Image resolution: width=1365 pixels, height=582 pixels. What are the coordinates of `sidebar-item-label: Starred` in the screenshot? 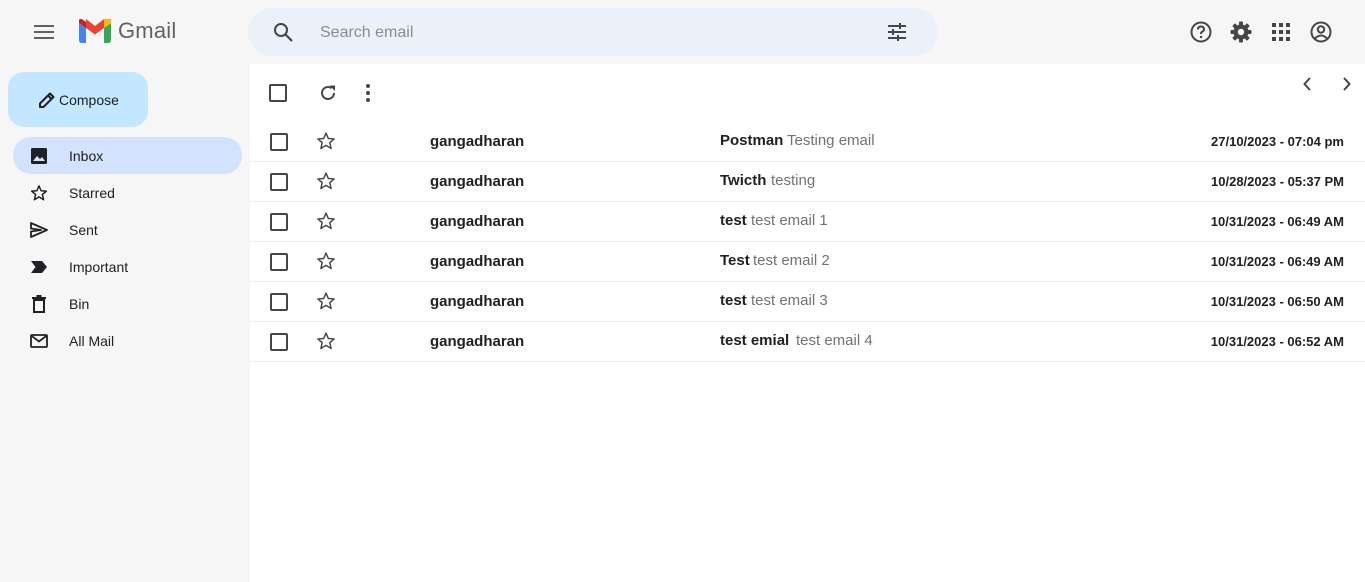 It's located at (92, 192).